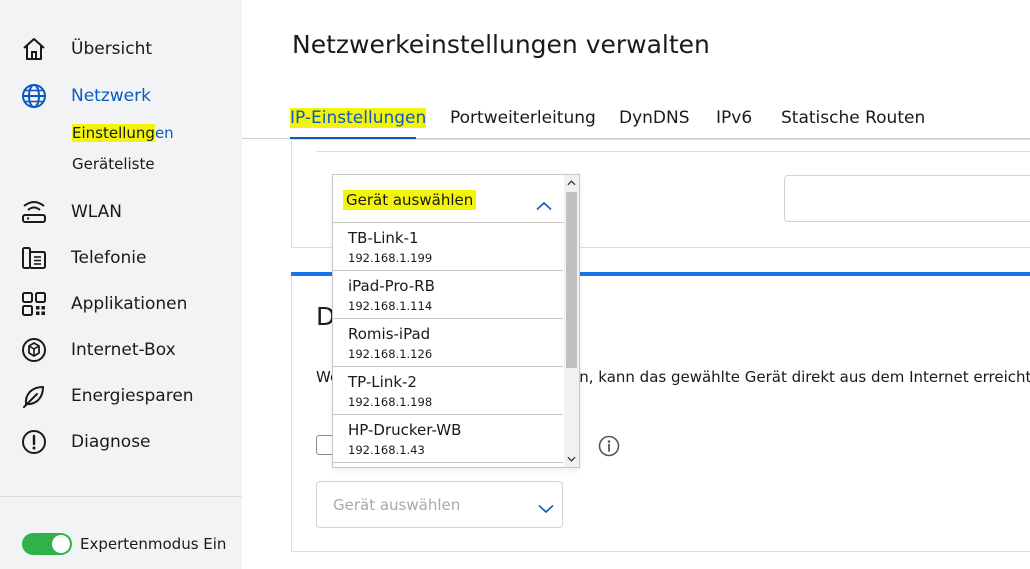 The image size is (1030, 569). What do you see at coordinates (112, 49) in the screenshot?
I see `sidebar-item-label: Übersicht` at bounding box center [112, 49].